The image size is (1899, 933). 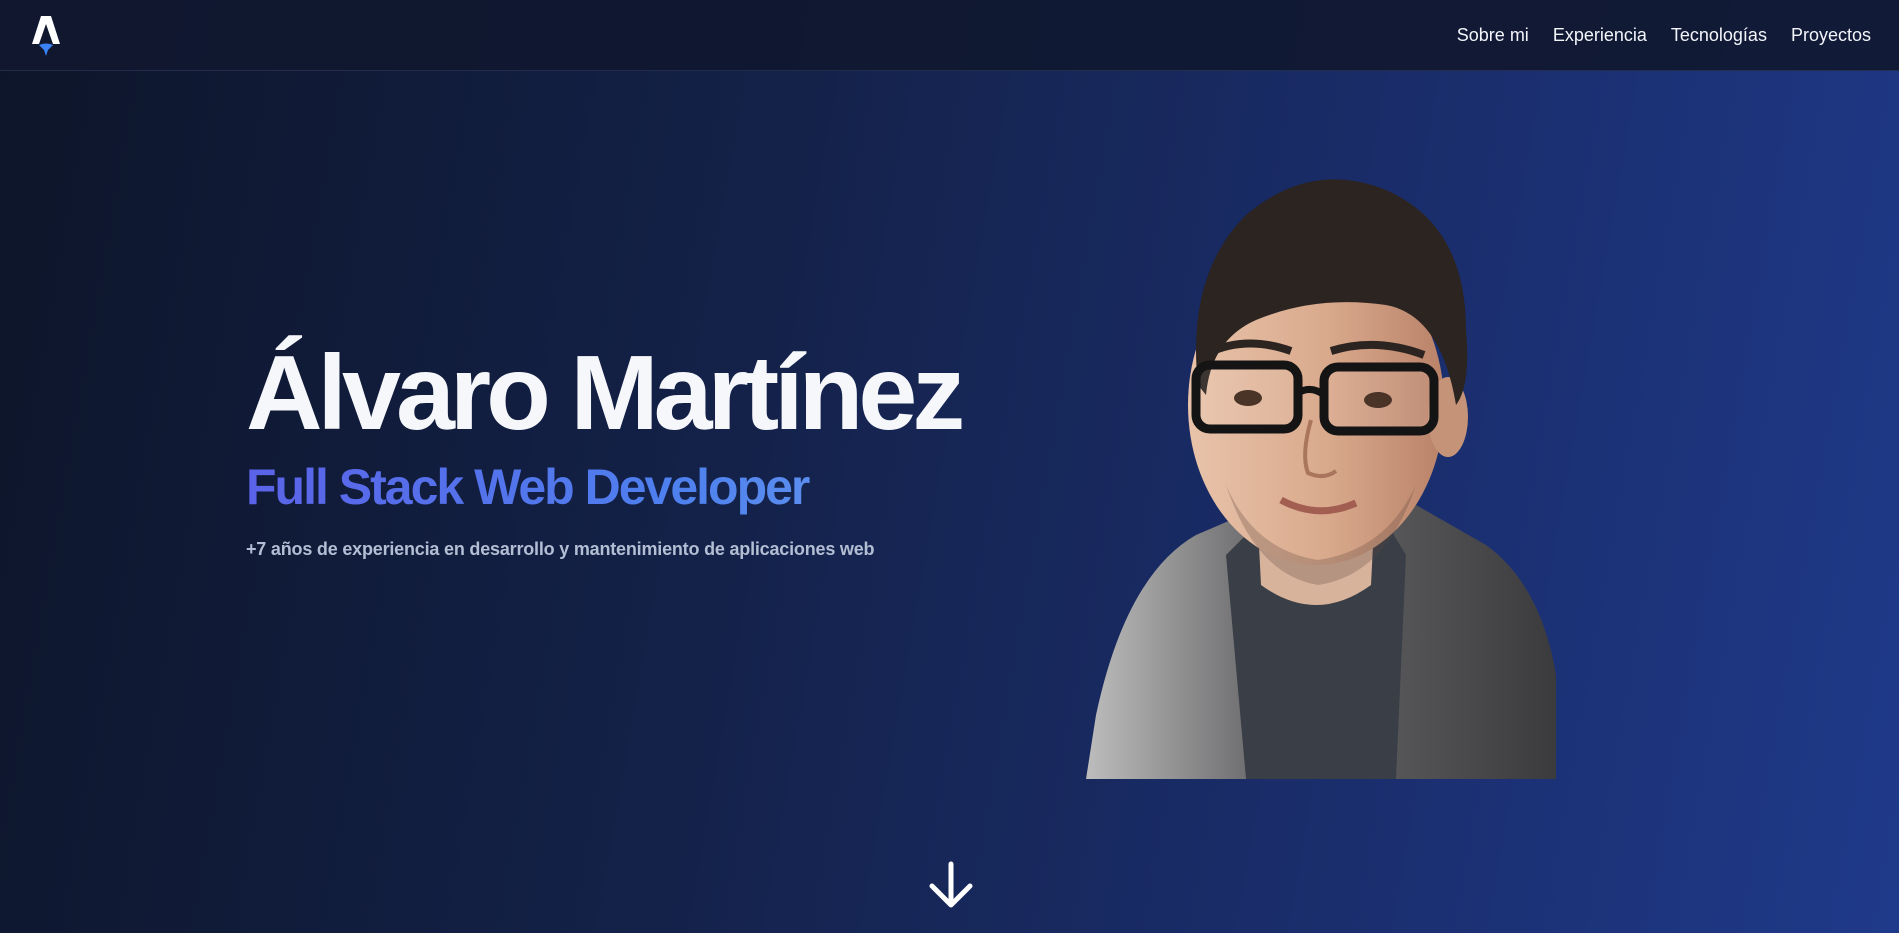 I want to click on hero-name: Álvaro Martínez, so click(x=605, y=393).